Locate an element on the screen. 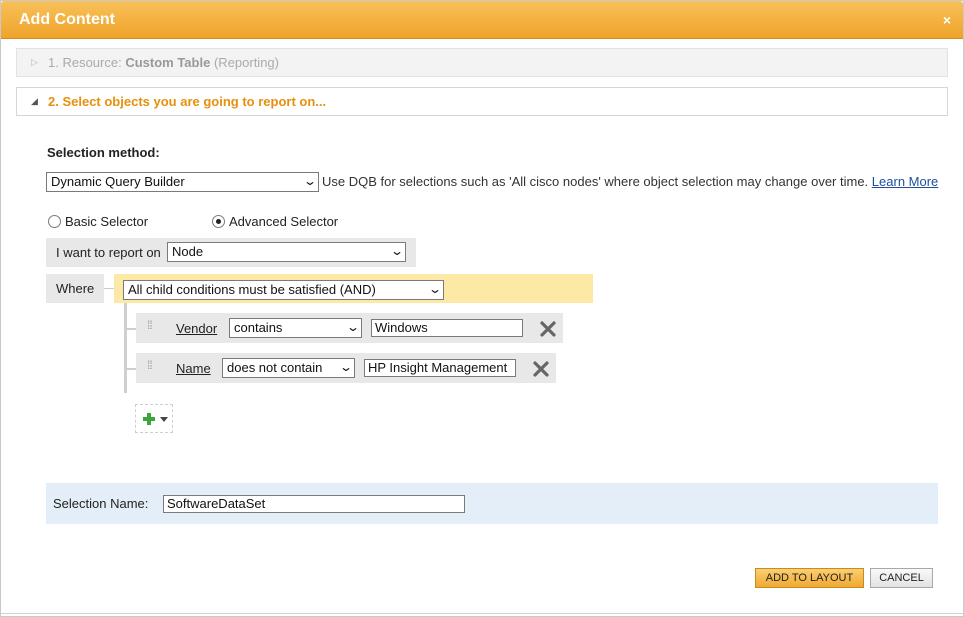  dialog-title: Add Content is located at coordinates (67, 19).